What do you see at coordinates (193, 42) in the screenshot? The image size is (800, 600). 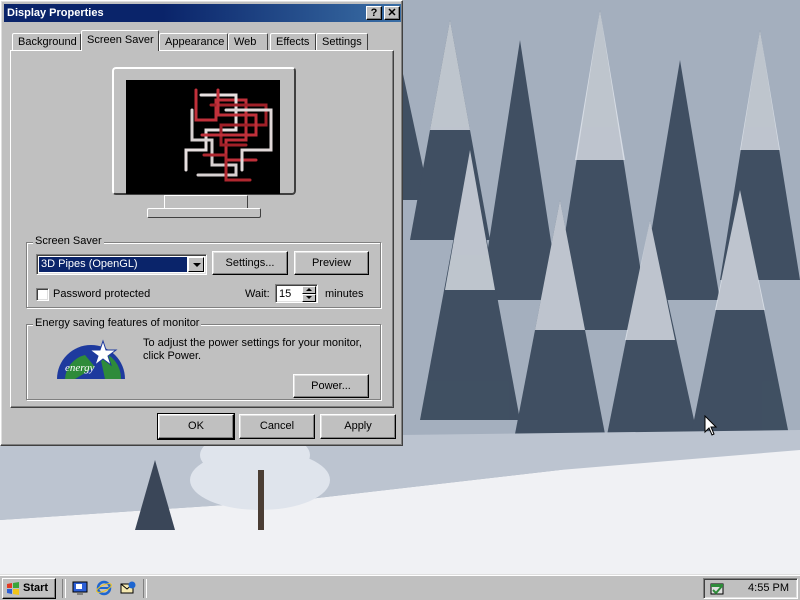 I see `tab-appearance: Appearance` at bounding box center [193, 42].